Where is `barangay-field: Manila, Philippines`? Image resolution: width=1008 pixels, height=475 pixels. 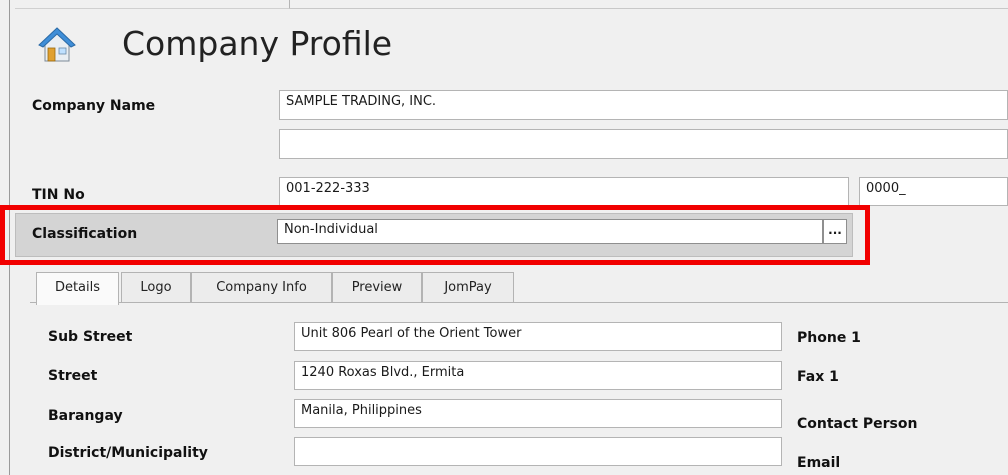
barangay-field: Manila, Philippines is located at coordinates (538, 413).